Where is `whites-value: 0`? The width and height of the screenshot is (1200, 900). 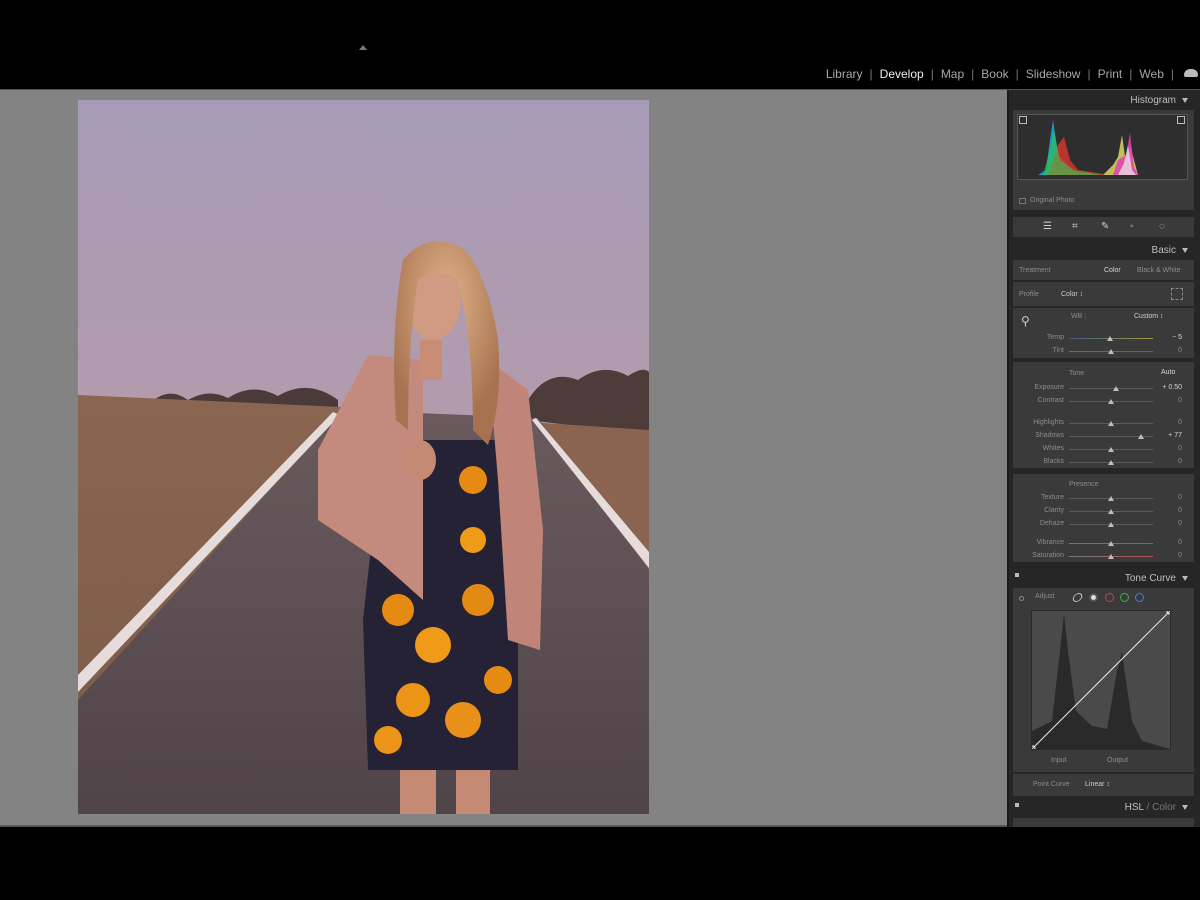 whites-value: 0 is located at coordinates (1167, 448).